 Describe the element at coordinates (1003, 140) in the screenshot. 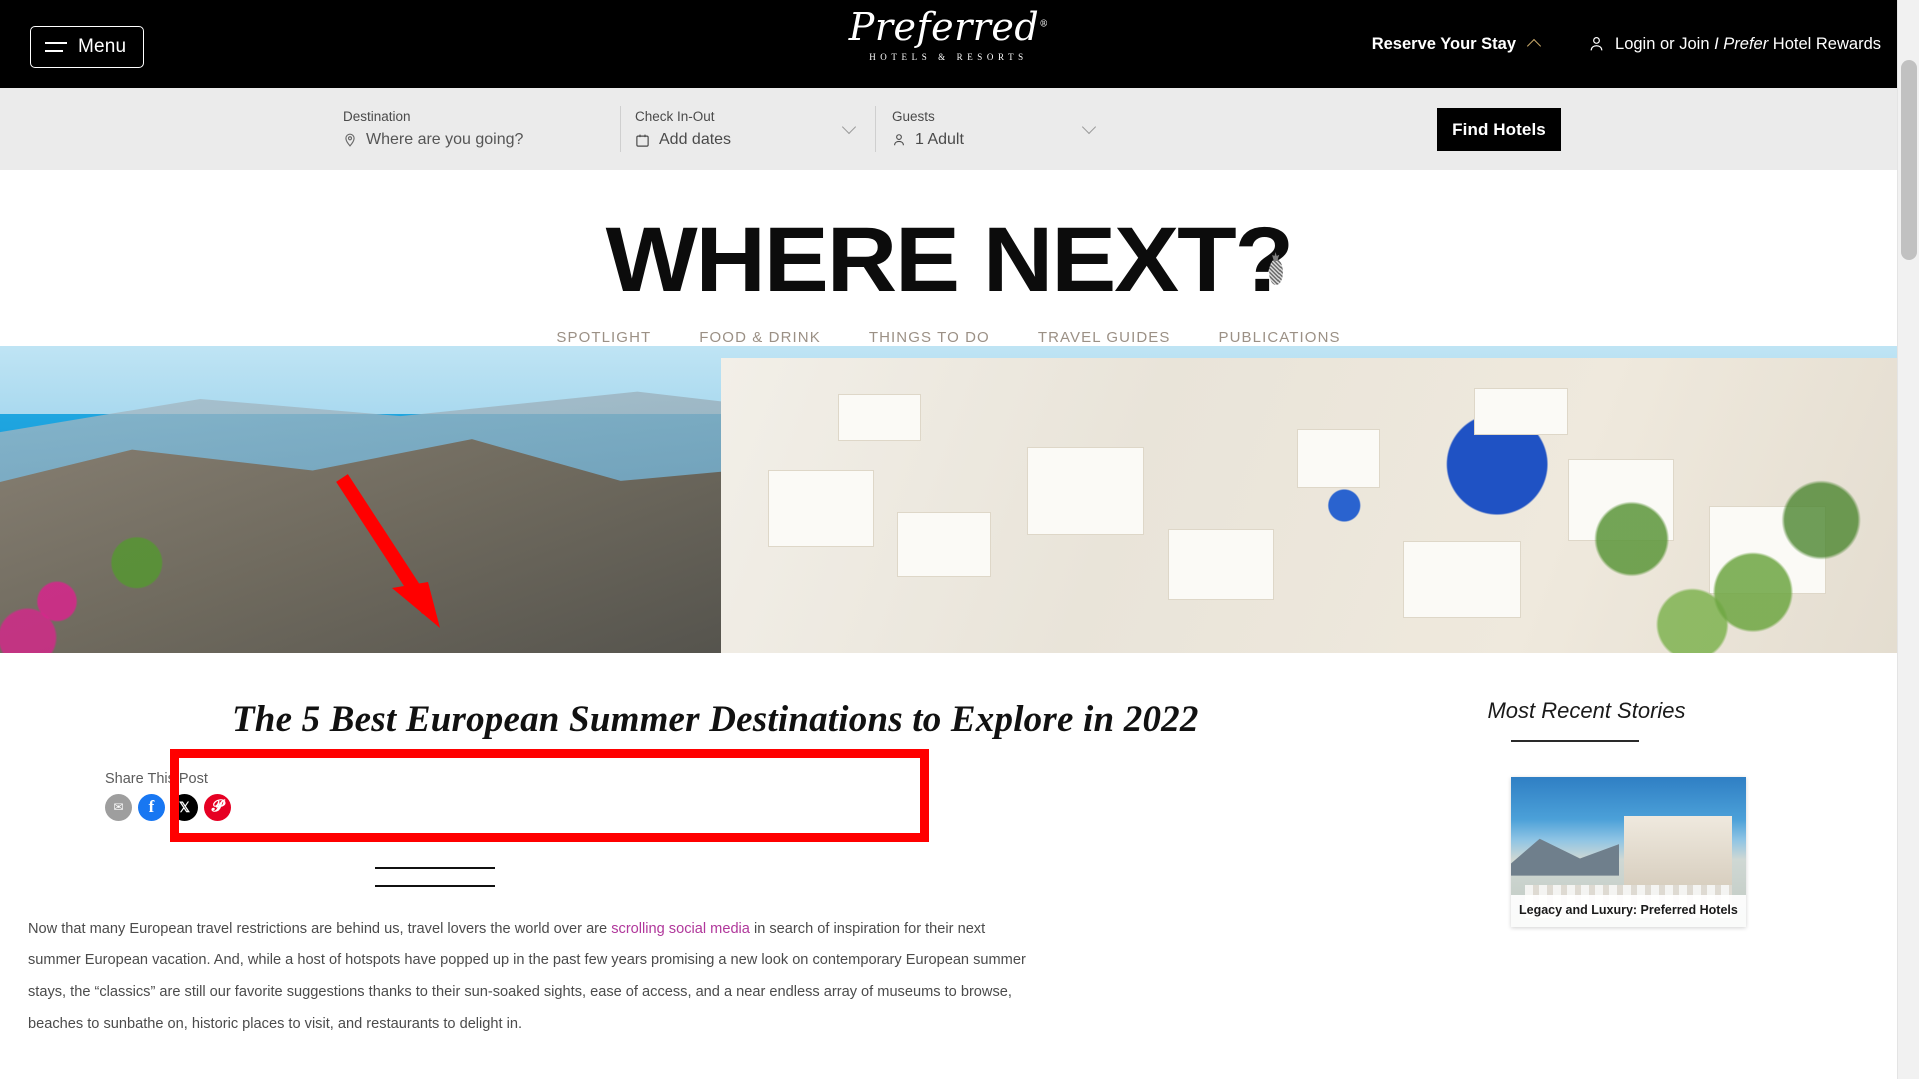

I see `guests-value: 1 Adult` at that location.